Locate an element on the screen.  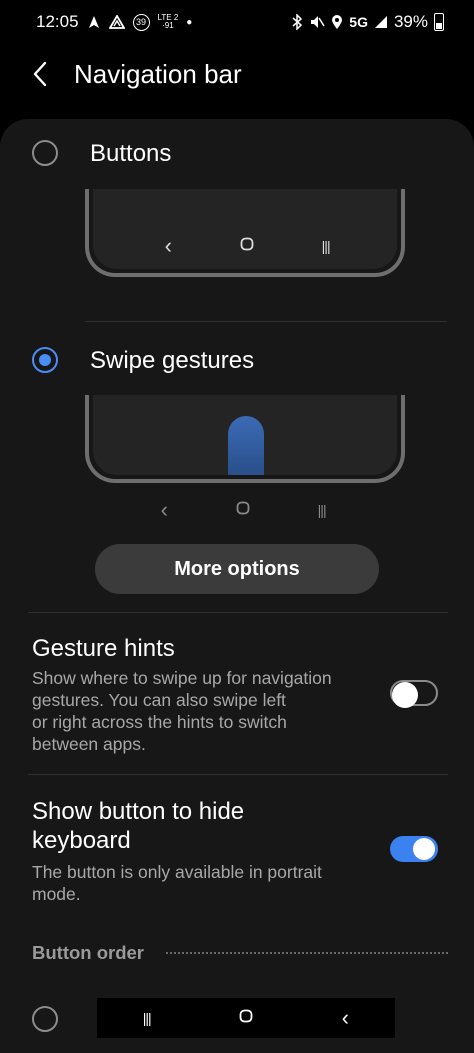
swipe-preview-navkeys: ‹ ||| is located at coordinates (243, 510).